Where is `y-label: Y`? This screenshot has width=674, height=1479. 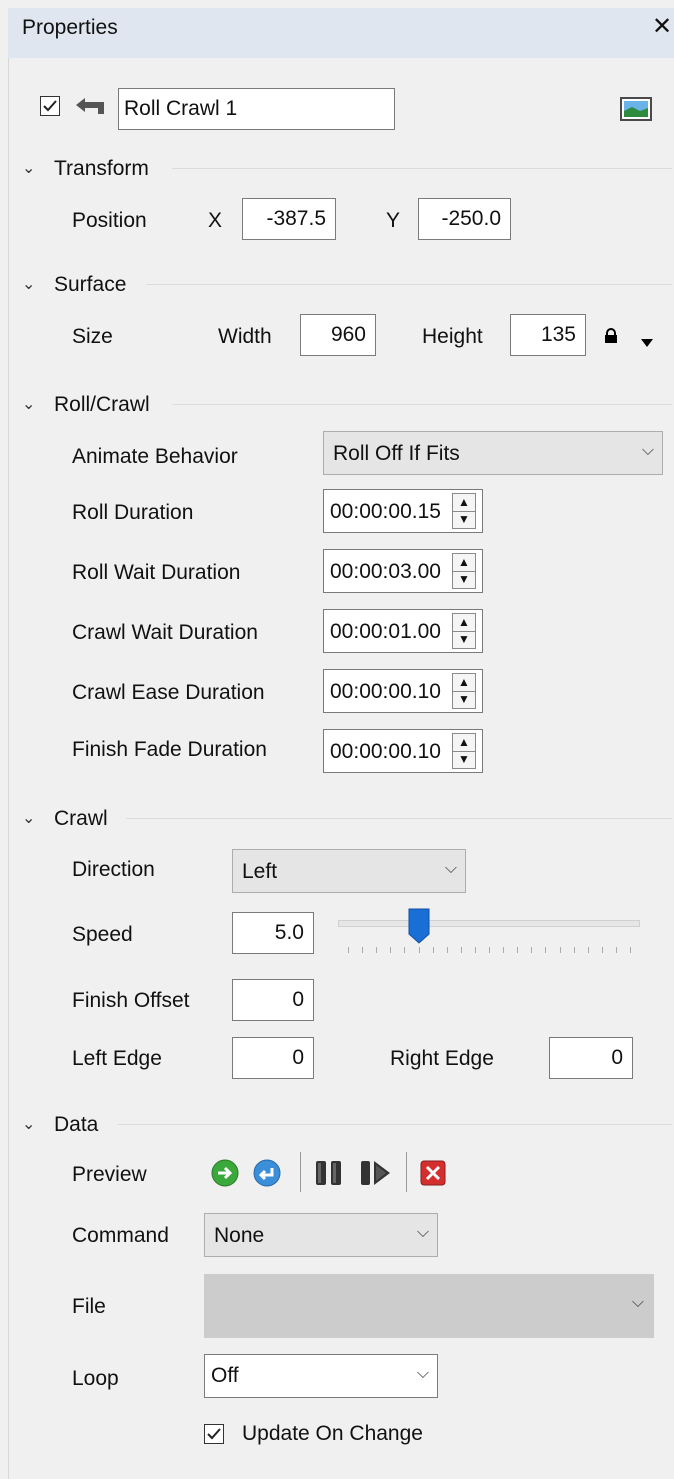
y-label: Y is located at coordinates (393, 220).